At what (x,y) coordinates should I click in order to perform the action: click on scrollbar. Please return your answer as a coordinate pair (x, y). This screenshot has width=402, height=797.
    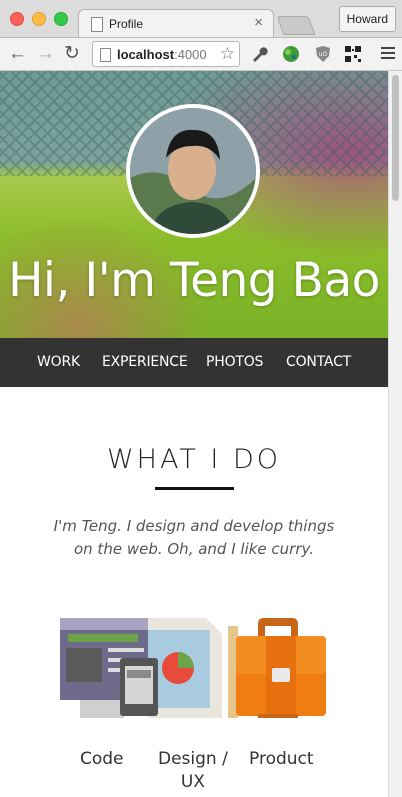
    Looking at the image, I should click on (395, 434).